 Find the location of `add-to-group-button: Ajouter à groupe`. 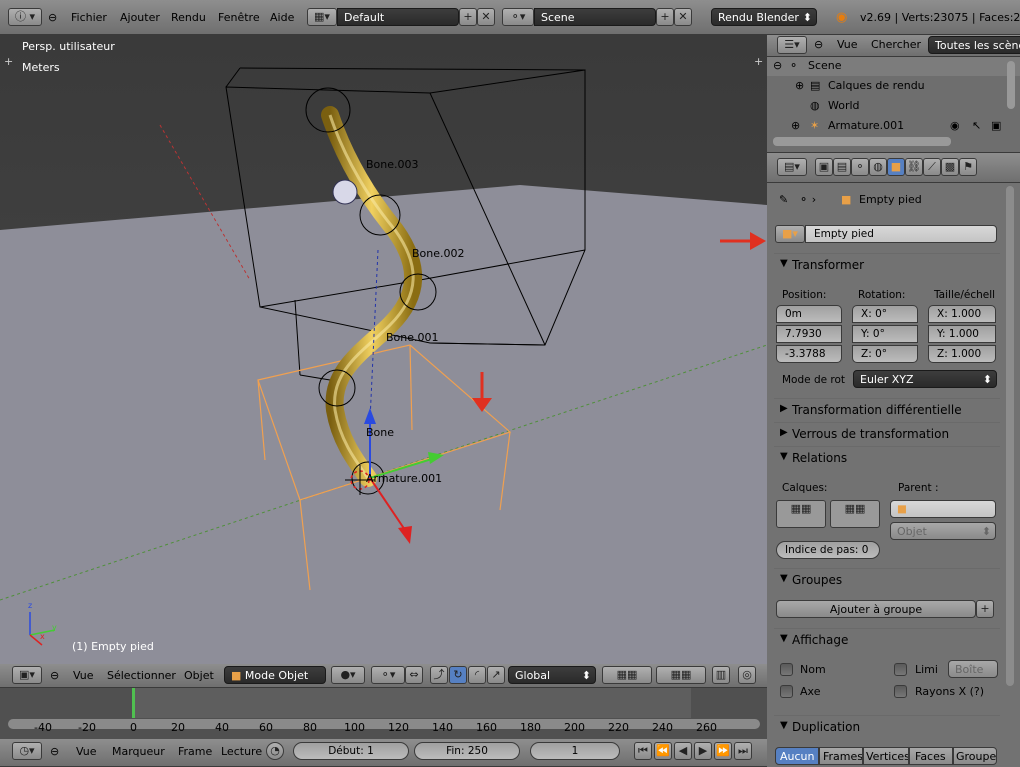

add-to-group-button: Ajouter à groupe is located at coordinates (876, 609).